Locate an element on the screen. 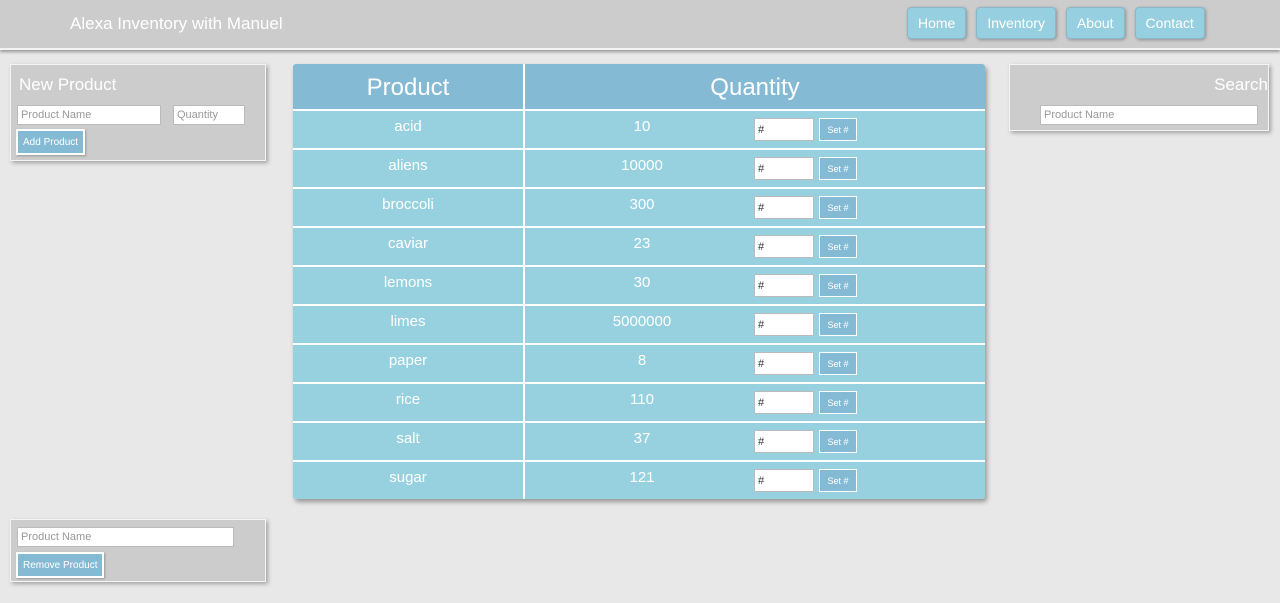 The width and height of the screenshot is (1280, 603). remove-product-panel: Remove Product is located at coordinates (138, 550).